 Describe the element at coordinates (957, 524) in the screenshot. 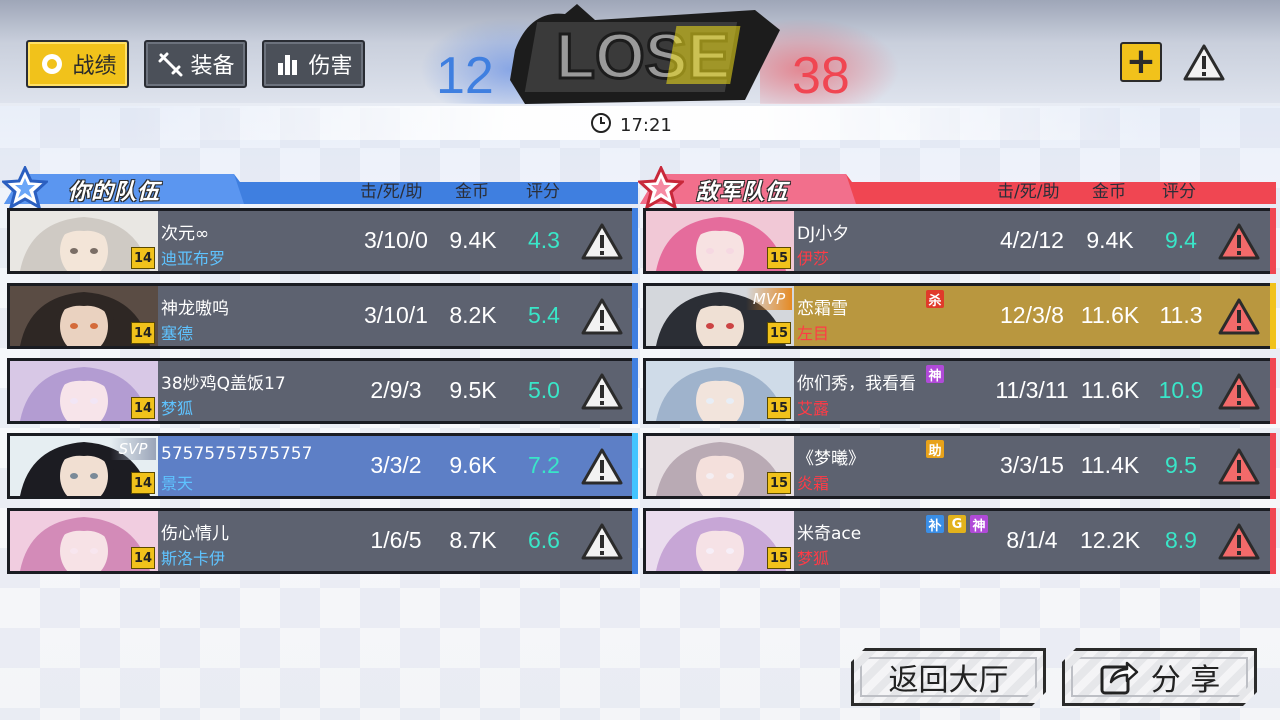

I see `title-badges: 补G神` at that location.